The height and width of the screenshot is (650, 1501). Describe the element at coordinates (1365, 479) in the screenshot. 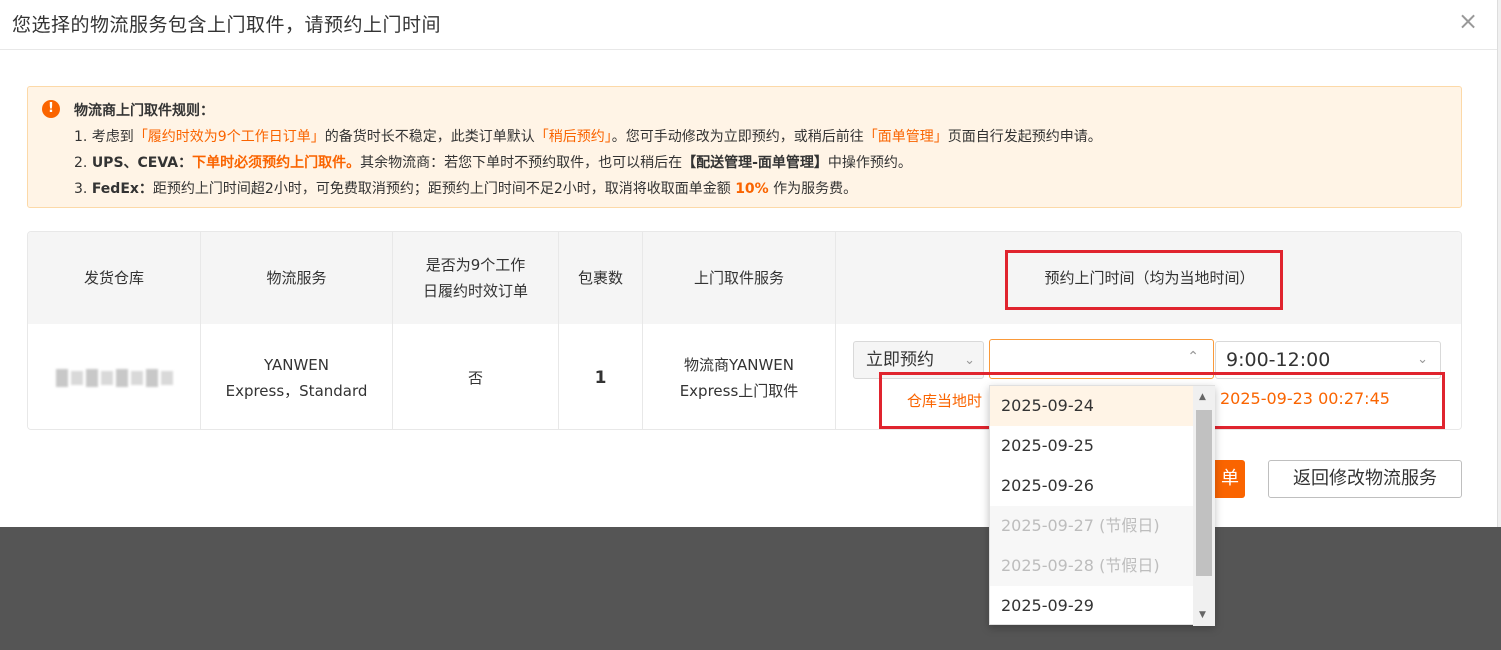

I see `back-to-service-button: 返回修改物流服务` at that location.